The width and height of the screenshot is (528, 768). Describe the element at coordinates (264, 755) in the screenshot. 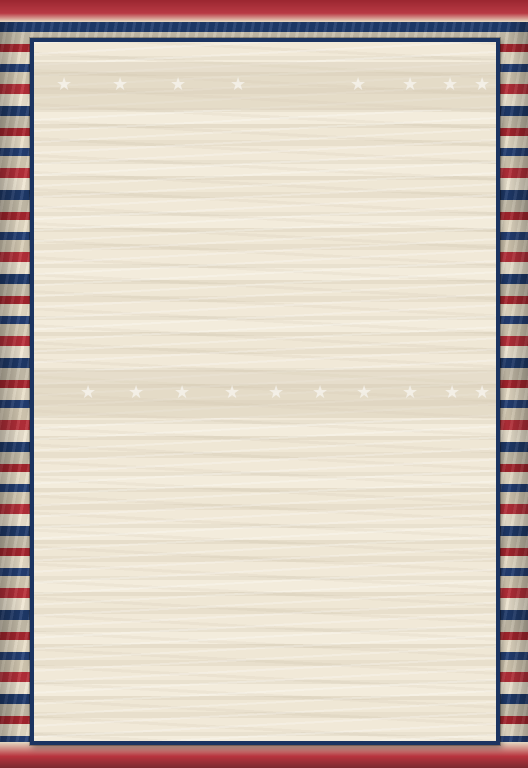

I see `bottom-flag-band` at that location.